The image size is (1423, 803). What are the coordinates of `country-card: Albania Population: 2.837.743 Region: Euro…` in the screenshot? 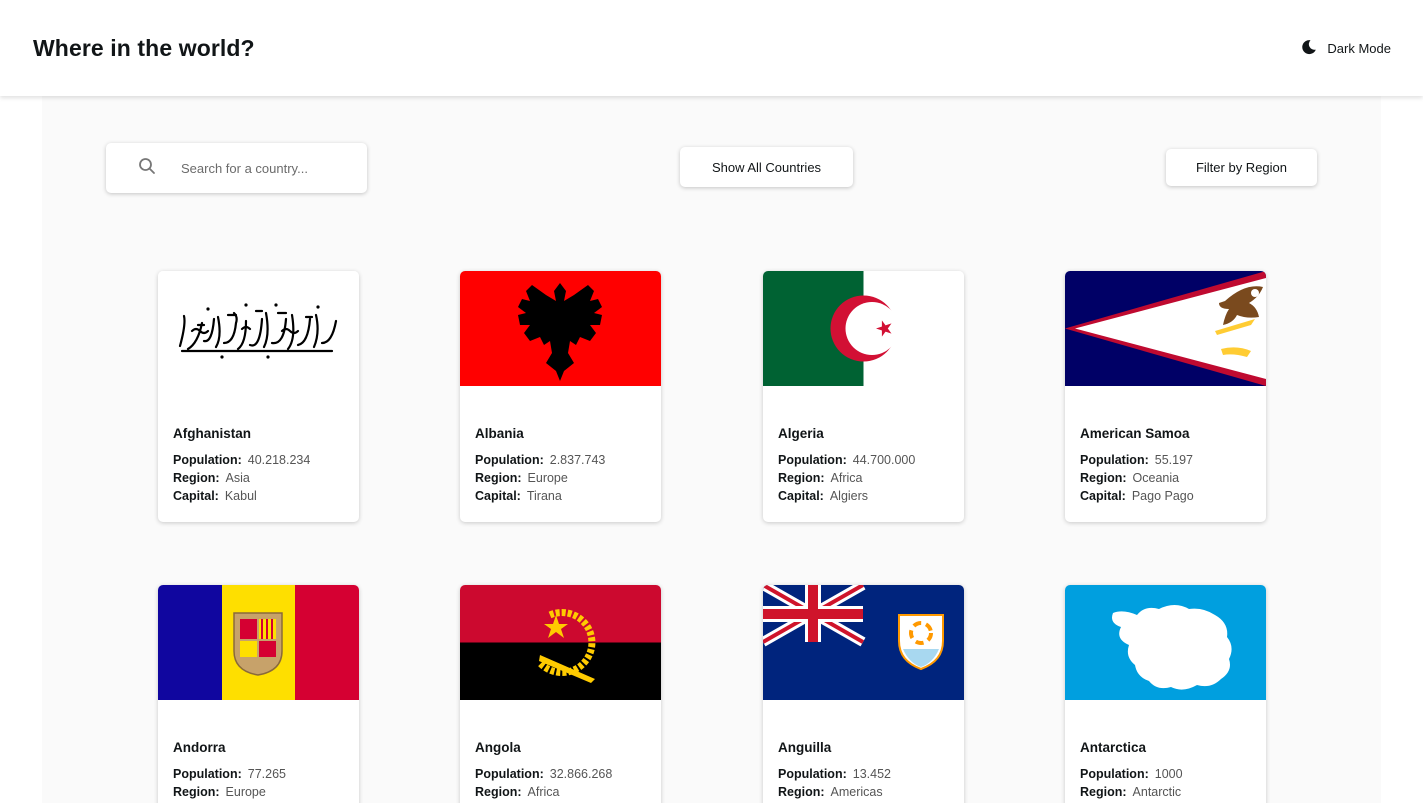 It's located at (560, 396).